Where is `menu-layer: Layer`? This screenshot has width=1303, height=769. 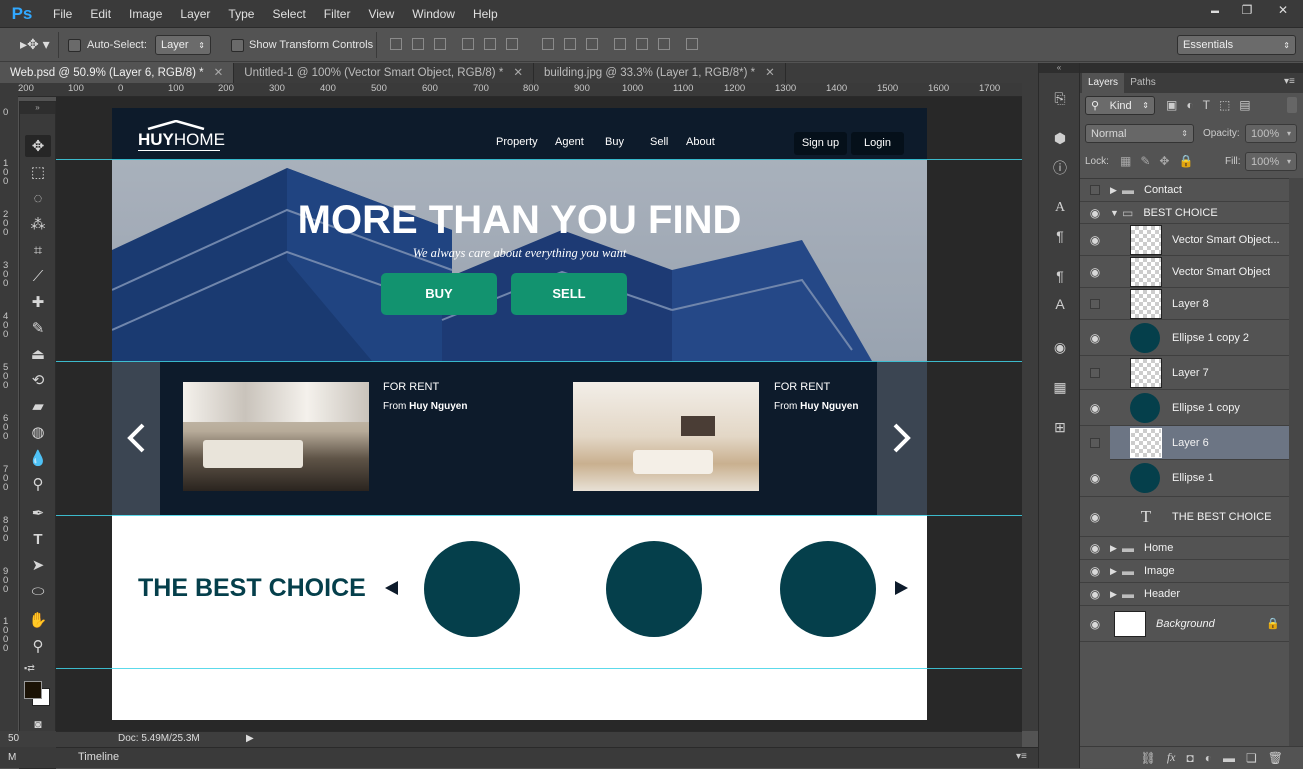 menu-layer: Layer is located at coordinates (195, 14).